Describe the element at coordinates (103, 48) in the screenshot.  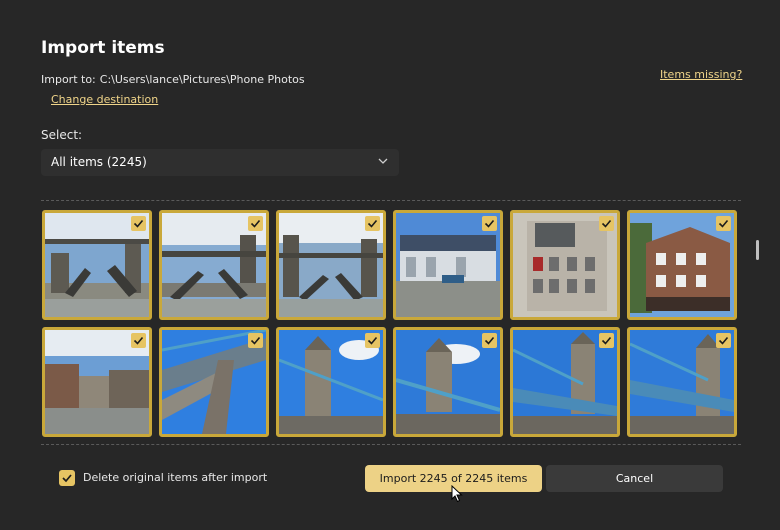
I see `dialog-title: Import items` at that location.